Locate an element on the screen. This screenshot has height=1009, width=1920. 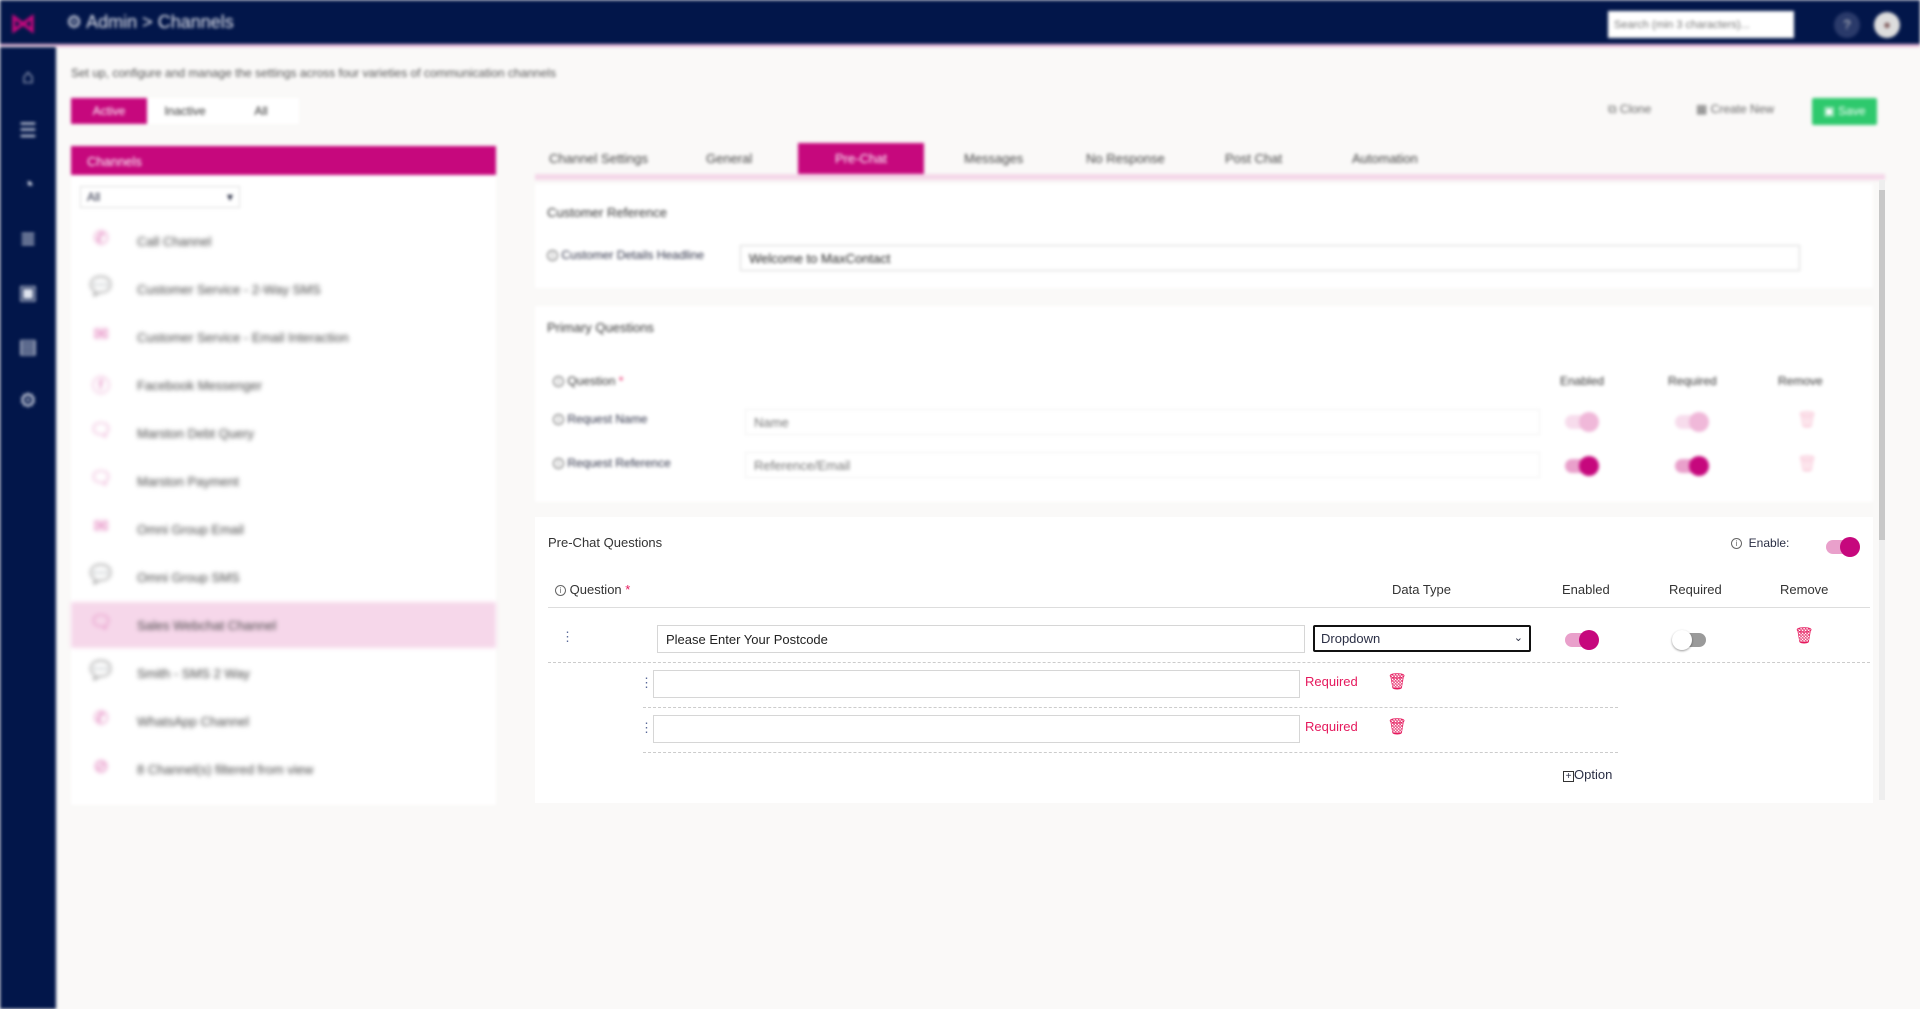
create-new-label: Create New is located at coordinates (1742, 109).